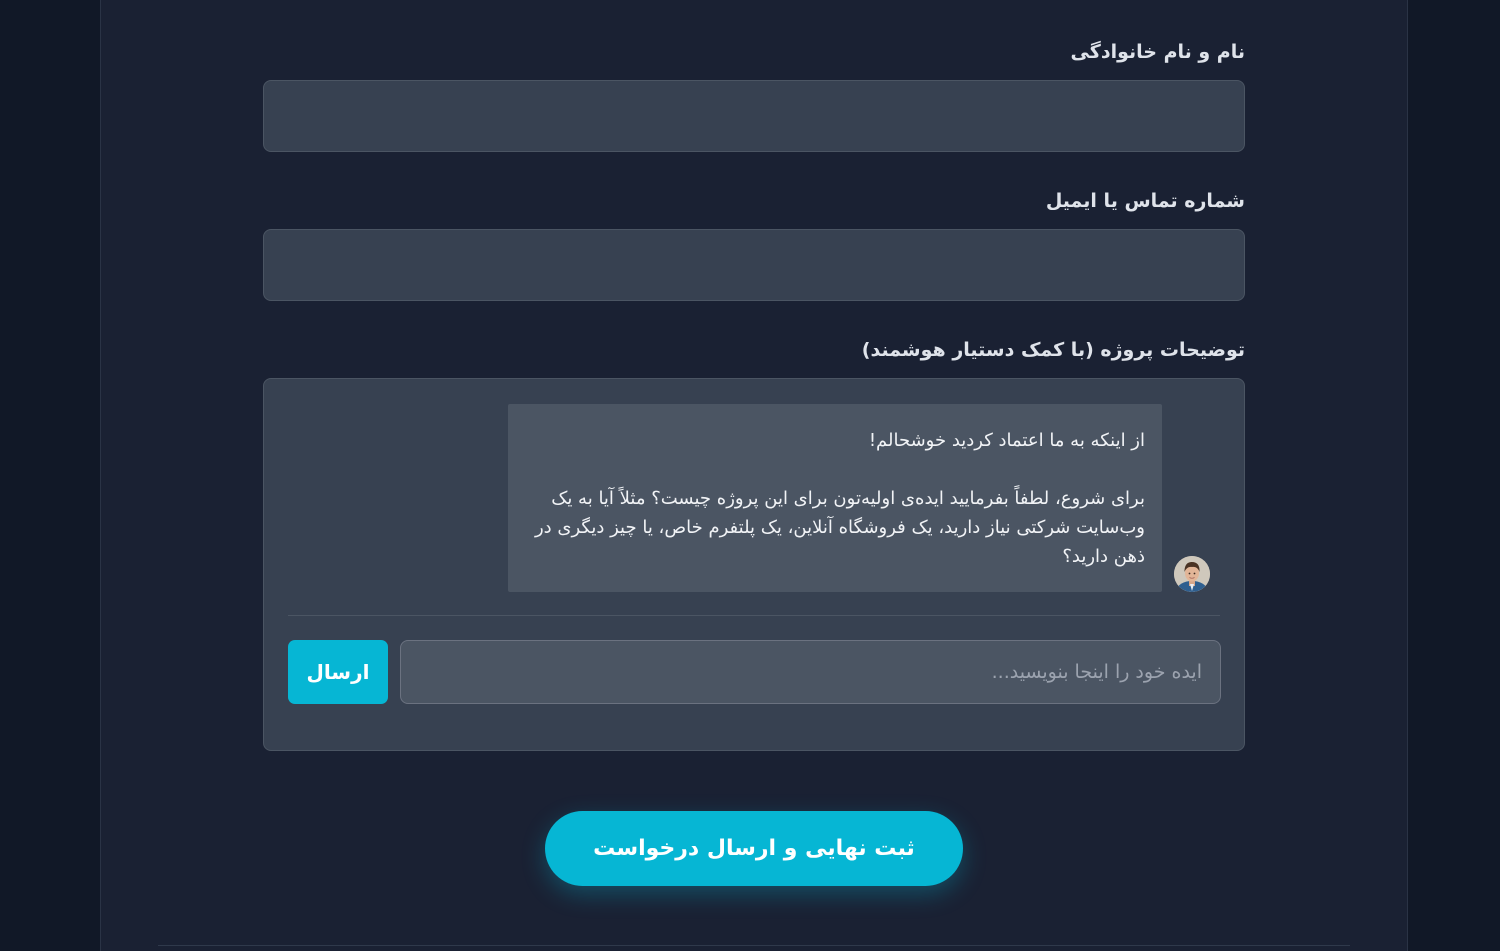 The width and height of the screenshot is (1500, 951). I want to click on submit-request-button: ثبت نهایی و ارسال درخواست, so click(754, 848).